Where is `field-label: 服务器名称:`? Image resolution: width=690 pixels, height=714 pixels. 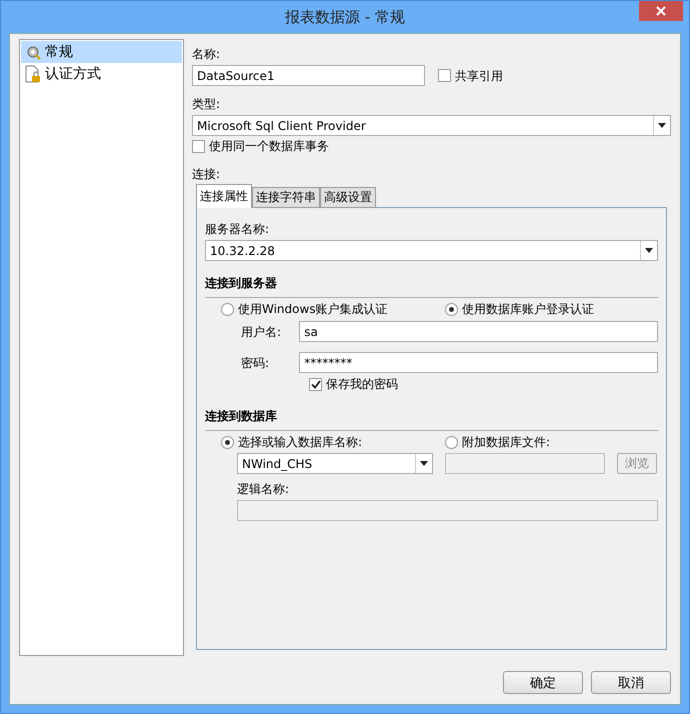
field-label: 服务器名称: is located at coordinates (237, 229).